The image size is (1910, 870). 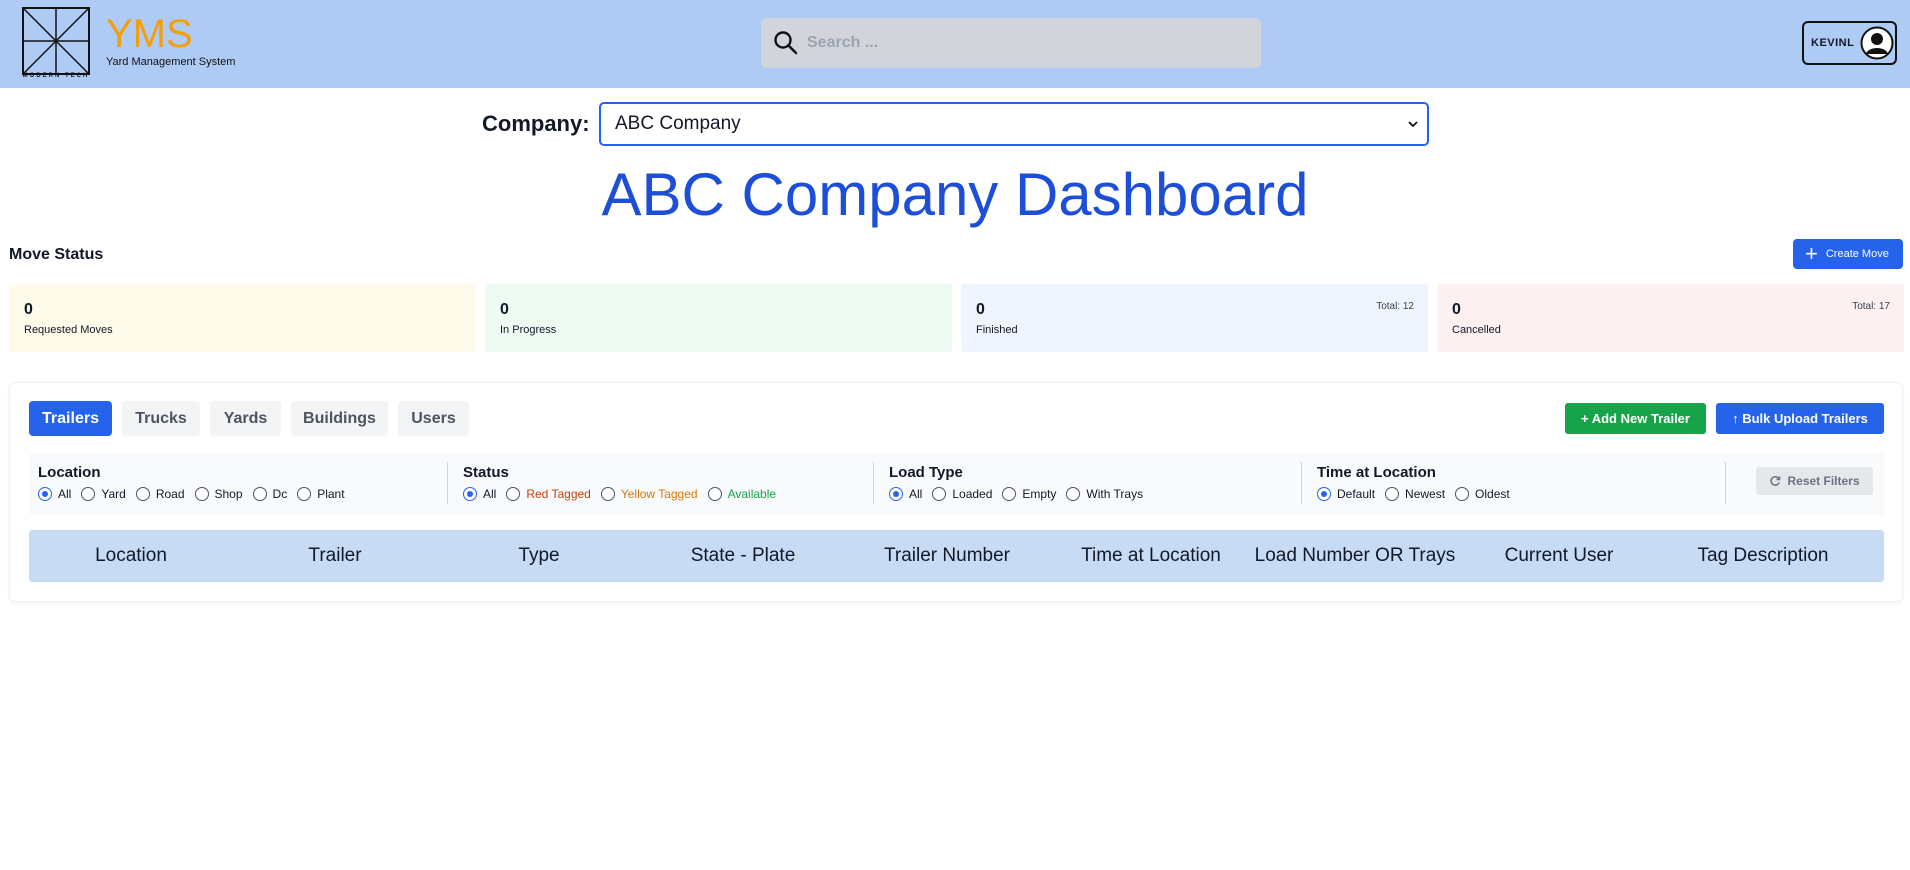 What do you see at coordinates (1763, 556) in the screenshot?
I see `column-header: Tag Description` at bounding box center [1763, 556].